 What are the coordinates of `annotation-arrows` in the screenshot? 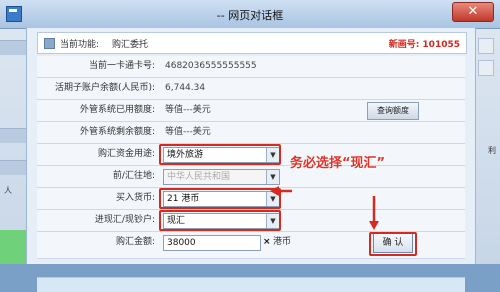 It's located at (324, 208).